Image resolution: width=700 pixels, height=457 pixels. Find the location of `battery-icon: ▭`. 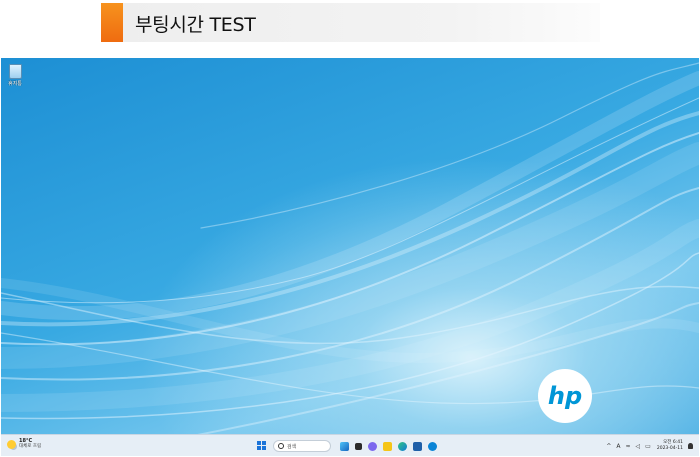

battery-icon: ▭ is located at coordinates (648, 446).